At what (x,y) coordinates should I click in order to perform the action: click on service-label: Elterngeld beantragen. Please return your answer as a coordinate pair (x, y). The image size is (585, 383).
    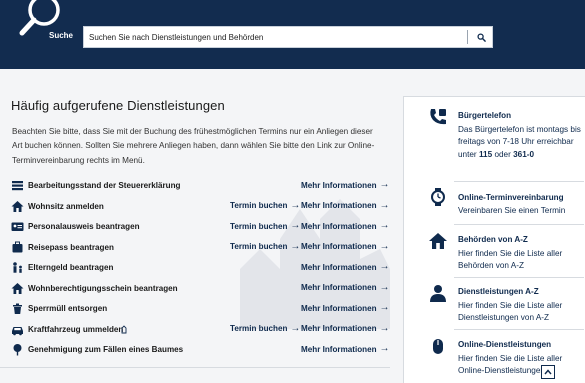
    Looking at the image, I should click on (71, 267).